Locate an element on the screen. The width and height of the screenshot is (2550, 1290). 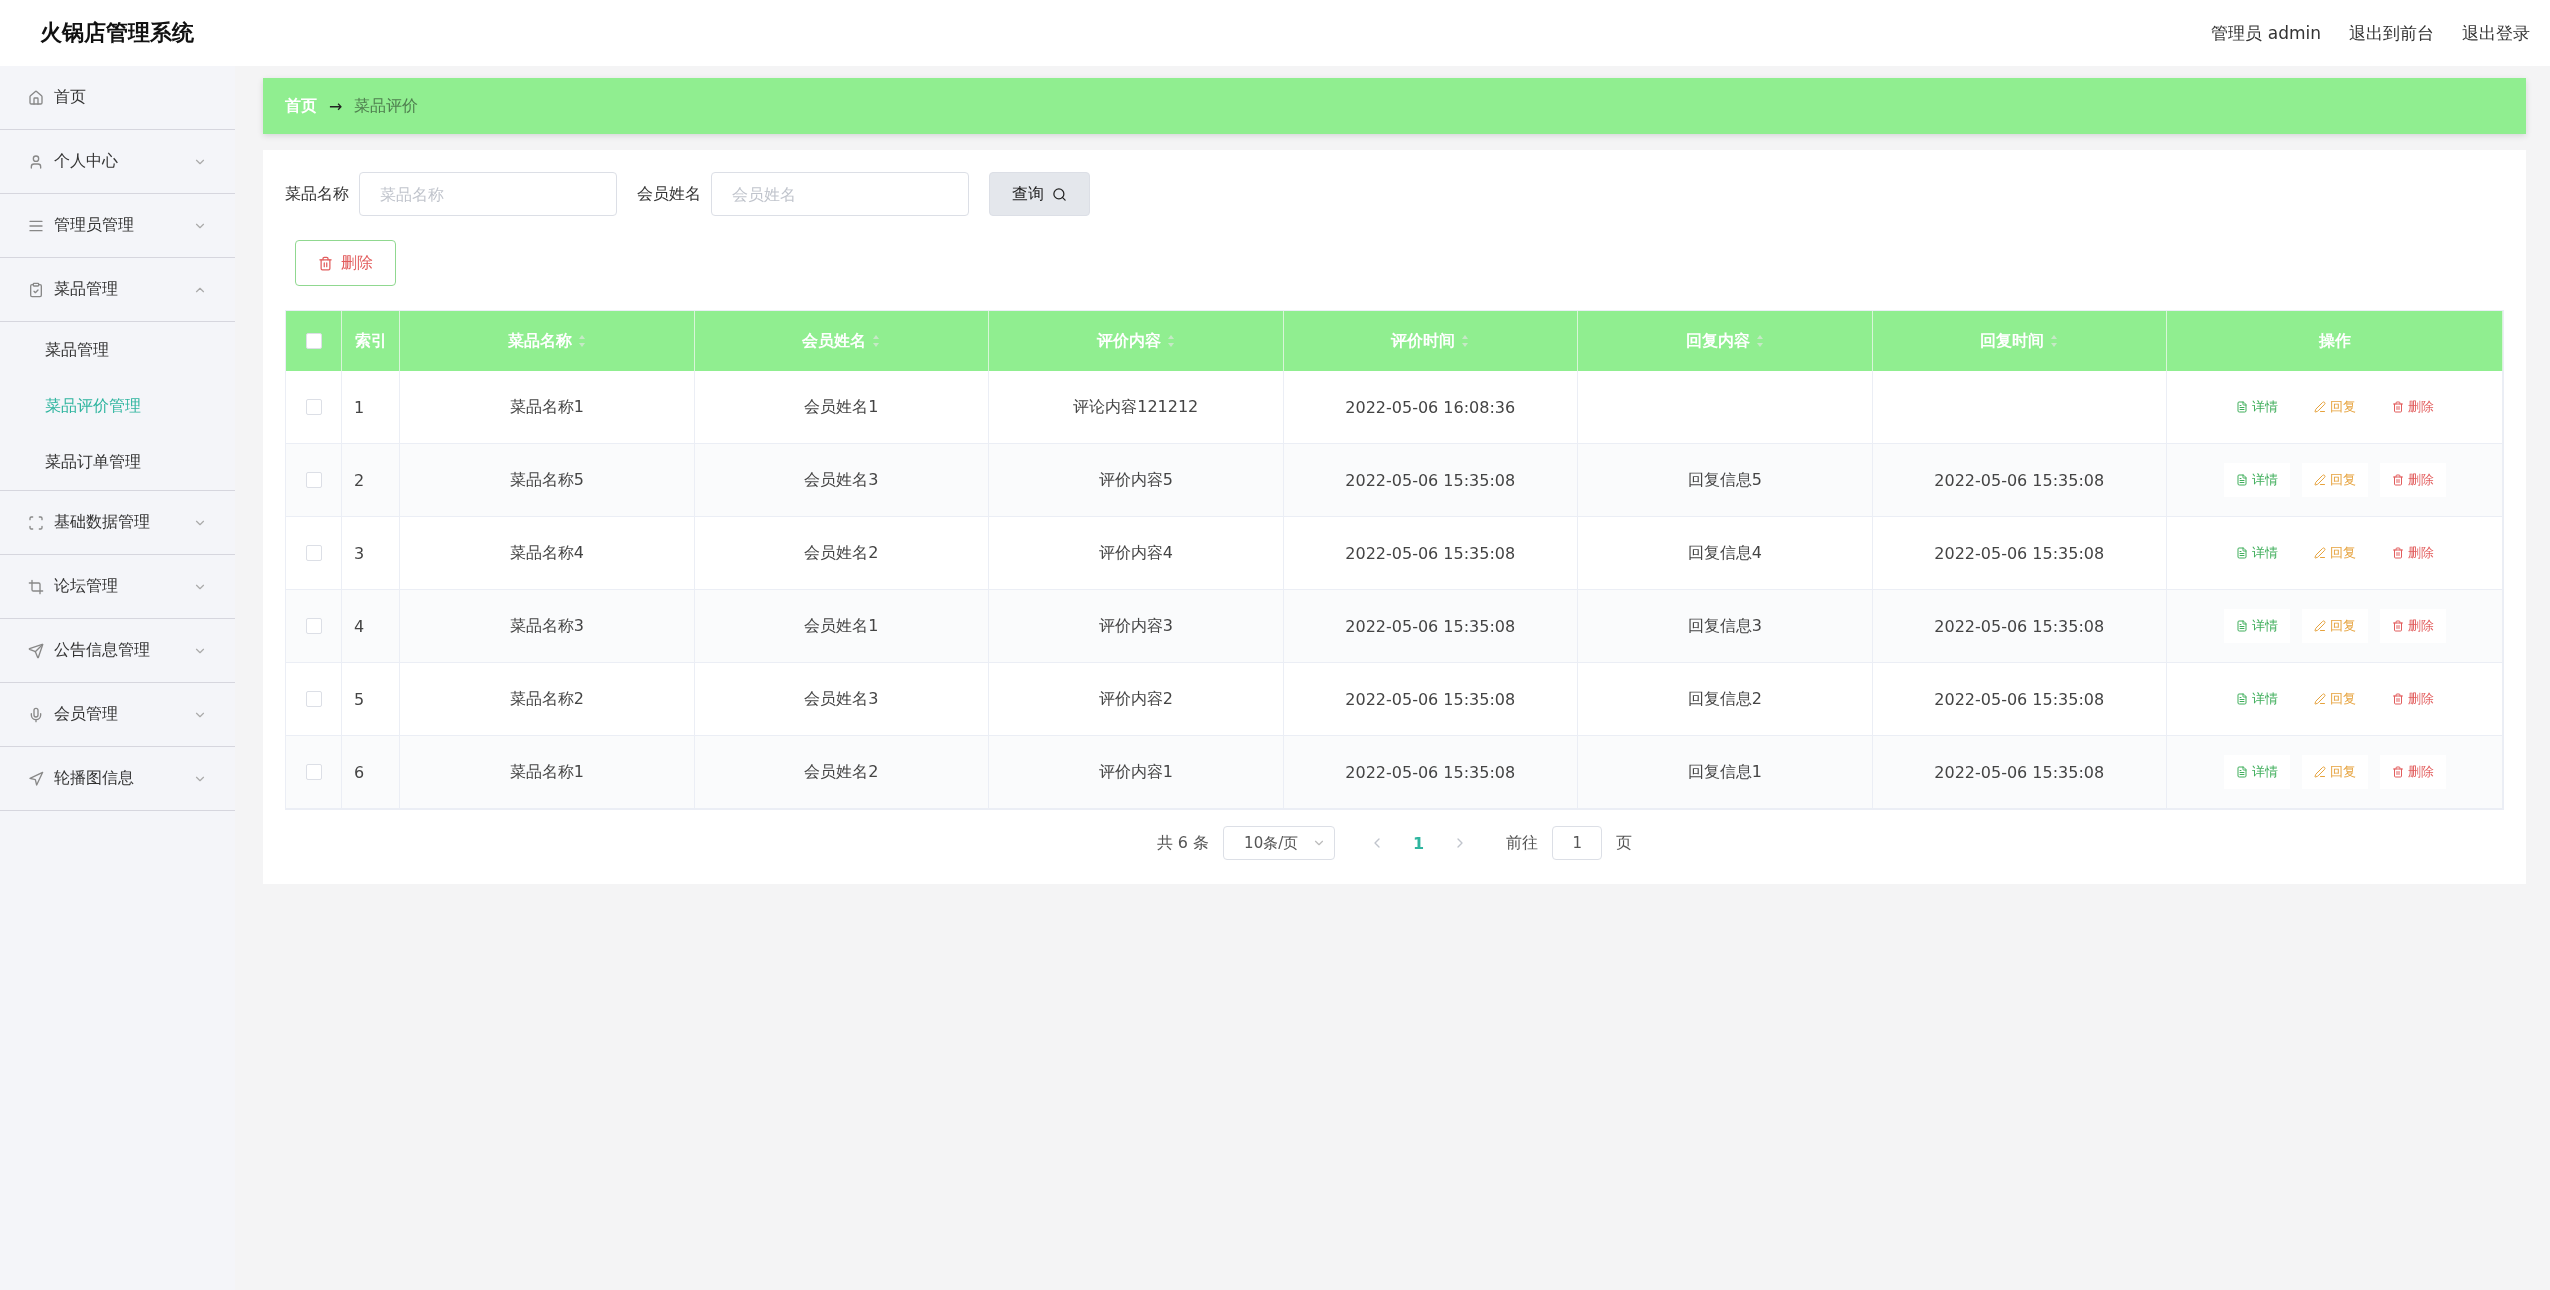
paper-plane-icon is located at coordinates (36, 650).